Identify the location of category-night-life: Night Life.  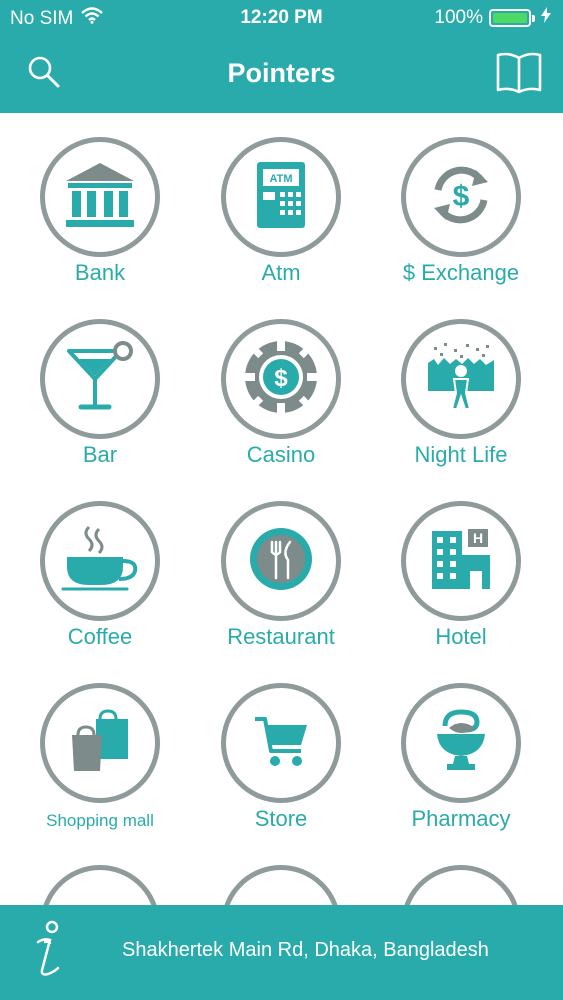
(461, 385).